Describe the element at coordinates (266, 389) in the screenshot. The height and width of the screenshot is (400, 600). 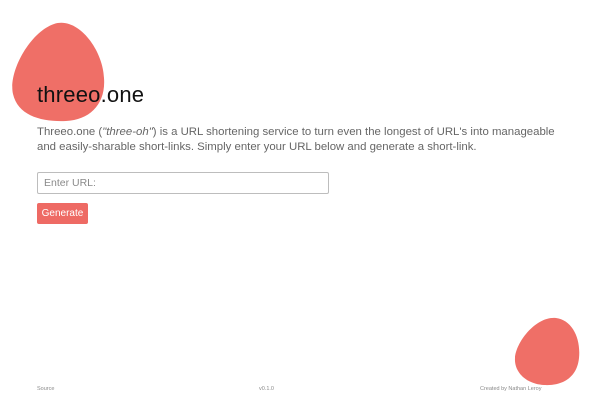
I see `footer-version: v0.1.0` at that location.